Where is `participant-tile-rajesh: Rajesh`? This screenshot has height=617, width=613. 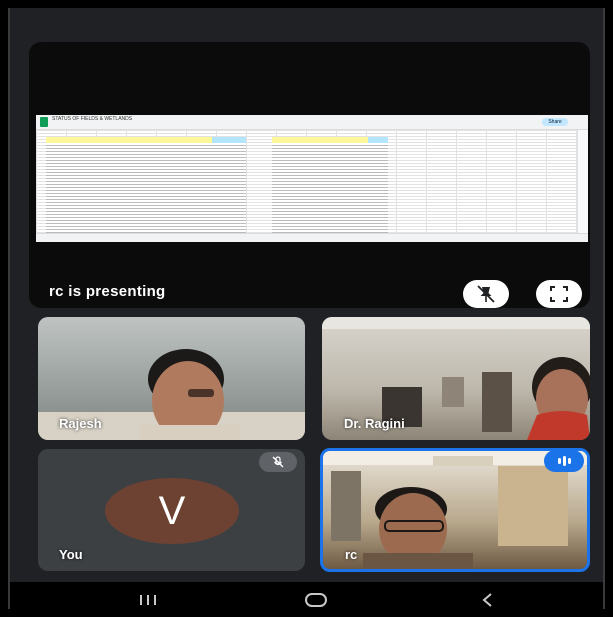
participant-tile-rajesh: Rajesh is located at coordinates (171, 378).